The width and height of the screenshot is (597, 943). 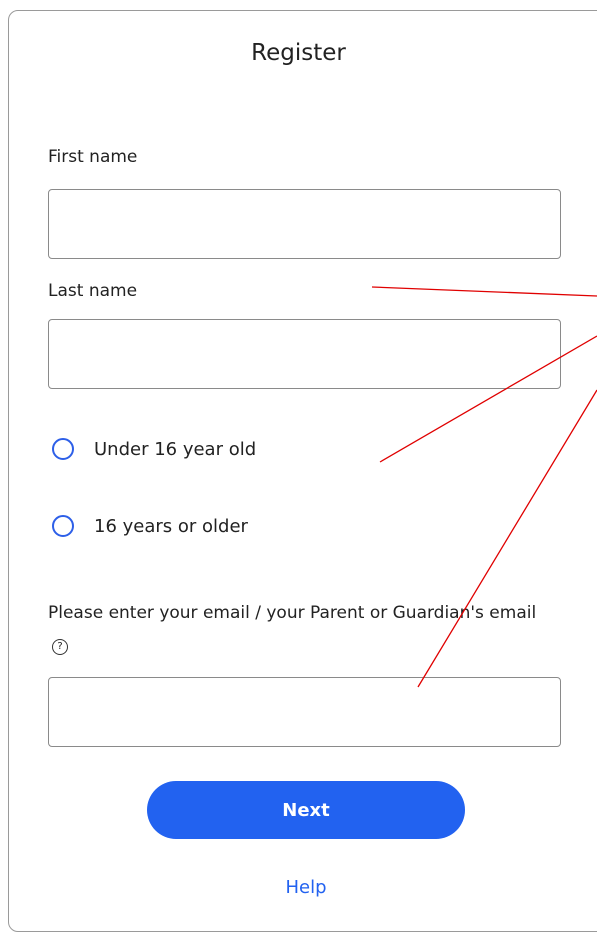 I want to click on question-mark-icon: ?, so click(x=60, y=647).